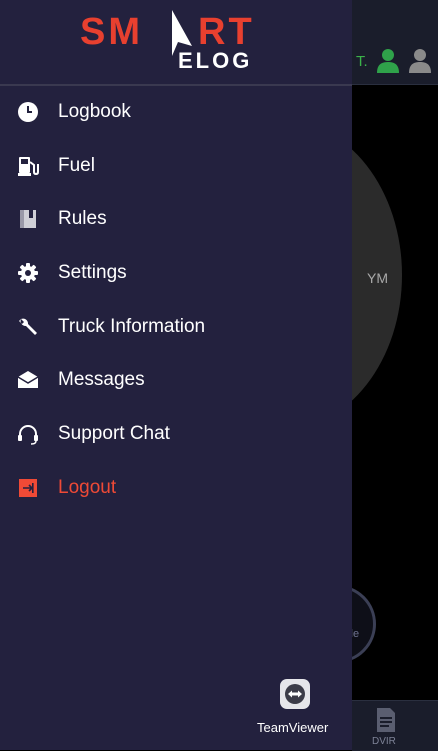 Image resolution: width=438 pixels, height=751 pixels. Describe the element at coordinates (28, 327) in the screenshot. I see `wrench-icon` at that location.